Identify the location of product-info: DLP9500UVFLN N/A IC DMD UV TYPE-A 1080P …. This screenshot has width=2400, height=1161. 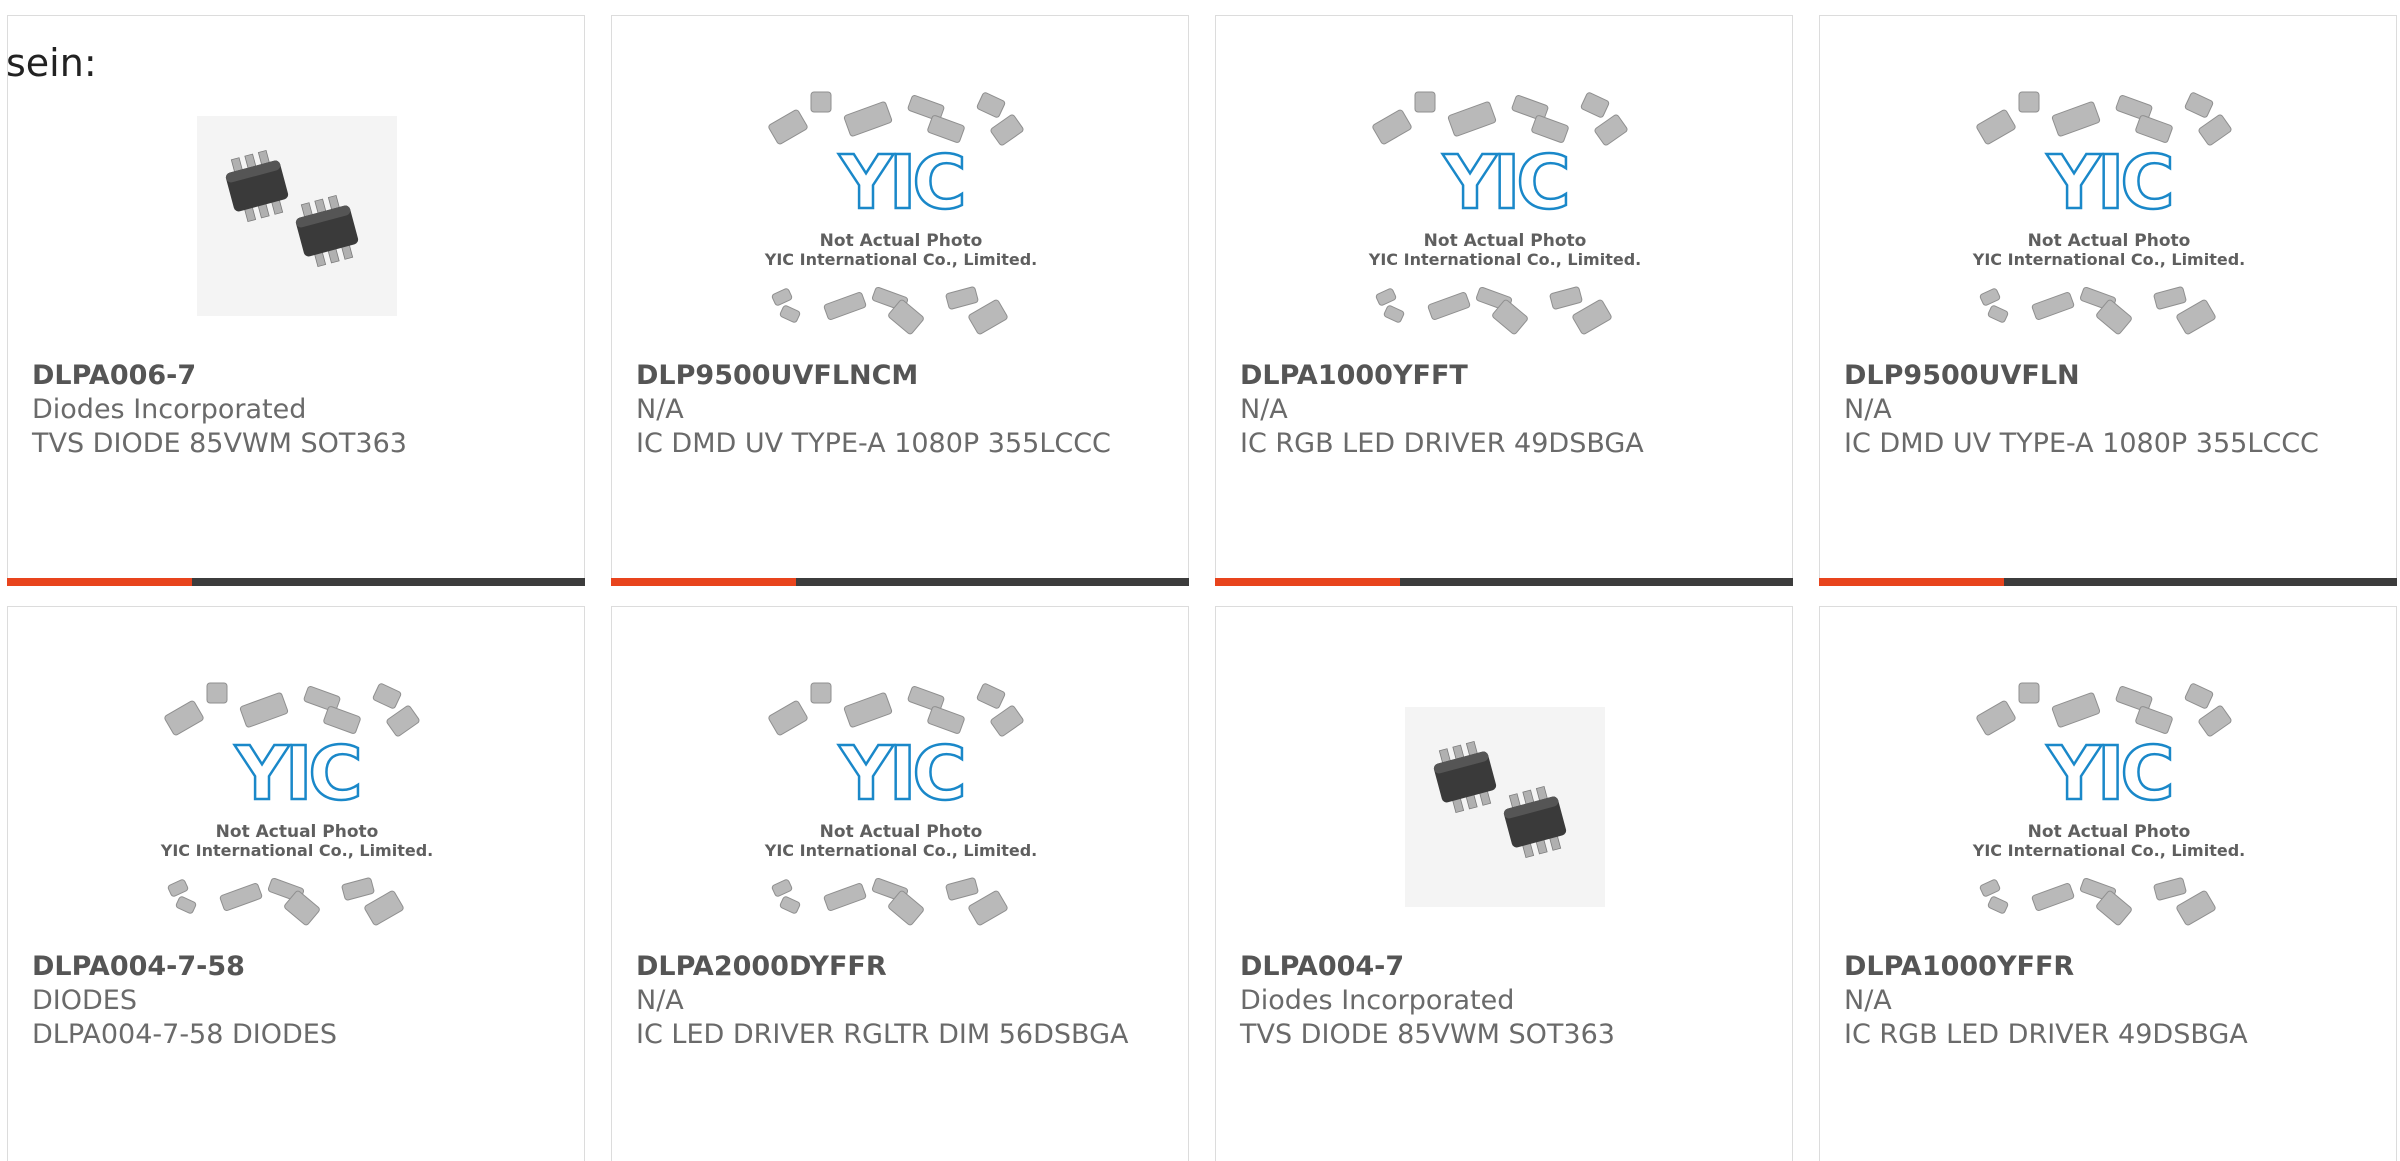
(2104, 410).